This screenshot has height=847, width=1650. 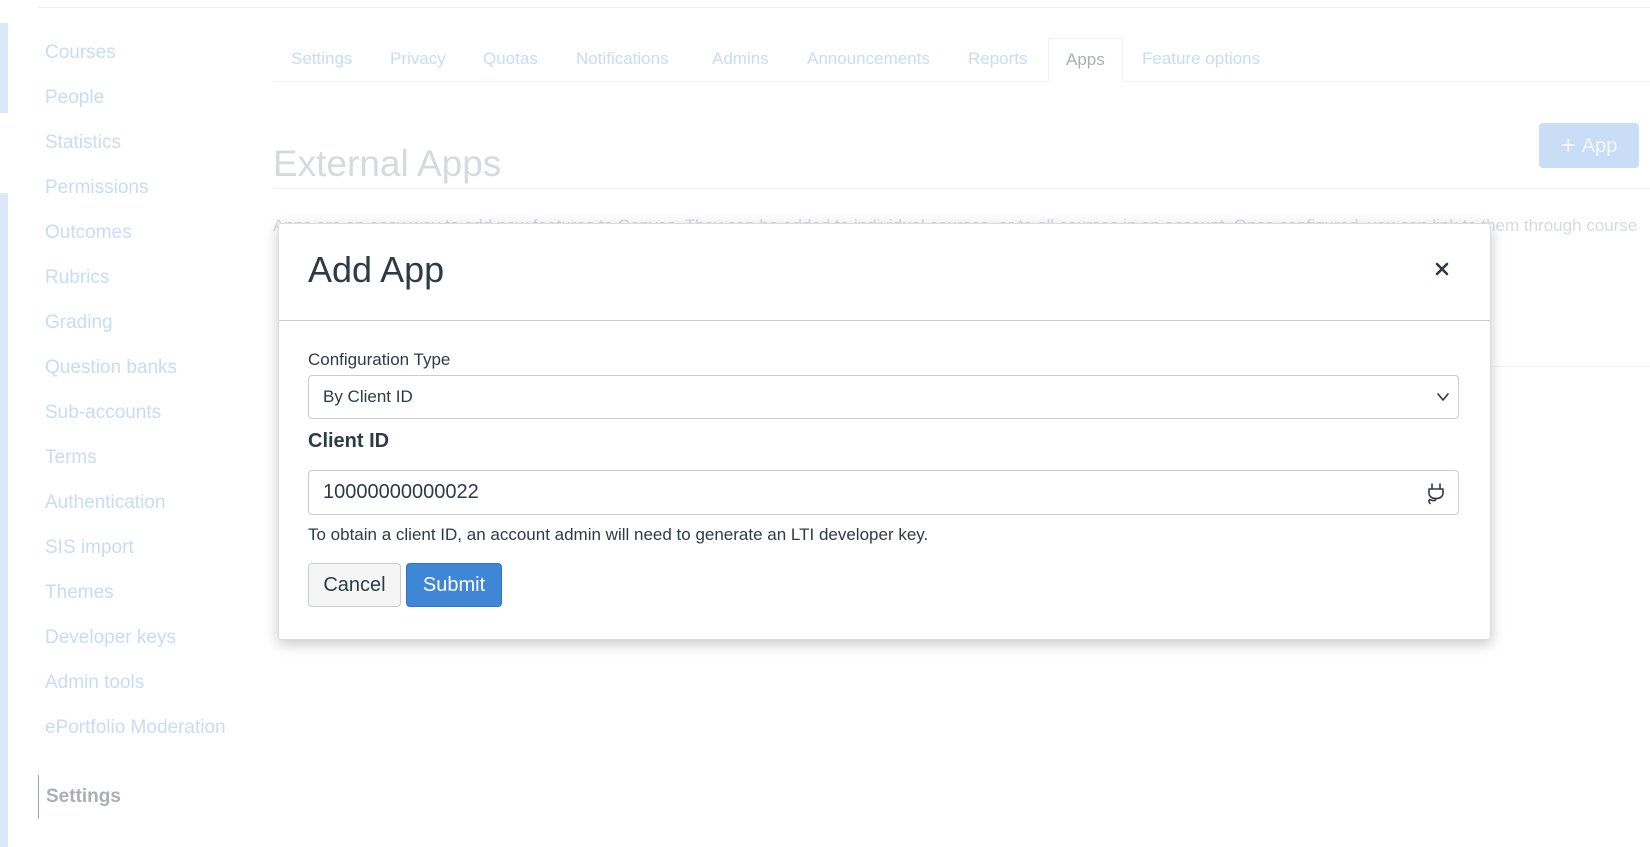 I want to click on close-icon, so click(x=1442, y=269).